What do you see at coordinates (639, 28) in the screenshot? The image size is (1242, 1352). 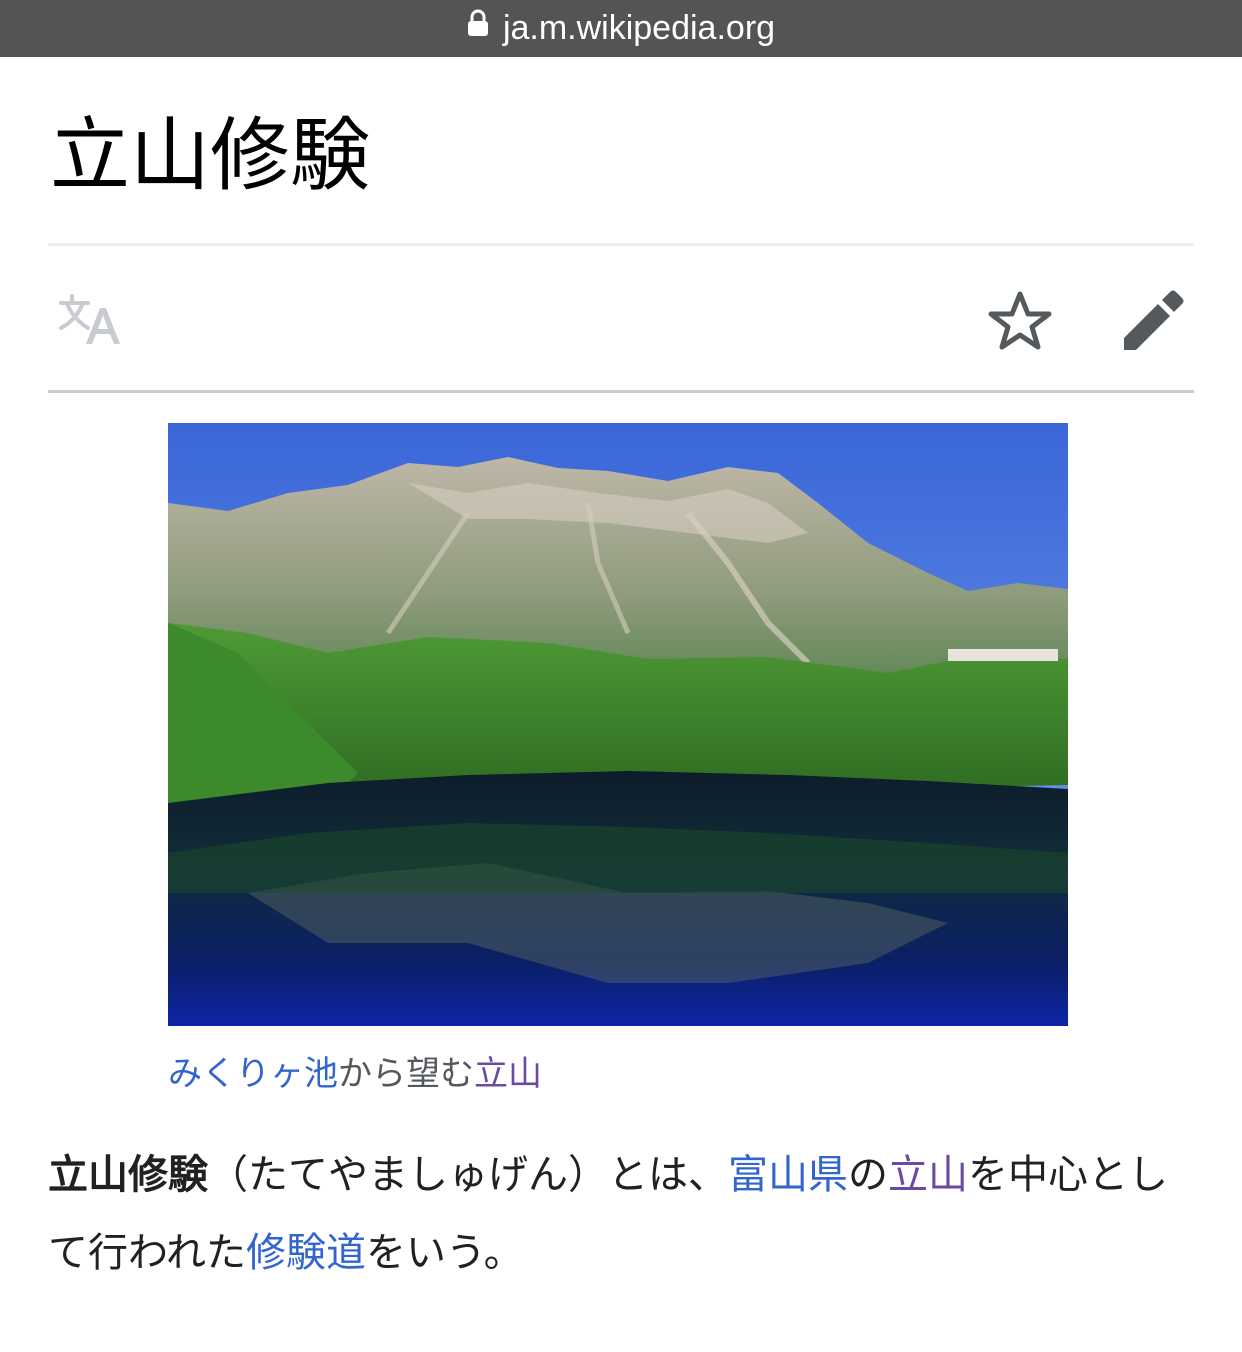 I see `url-text: ja.m.wikipedia.org` at bounding box center [639, 28].